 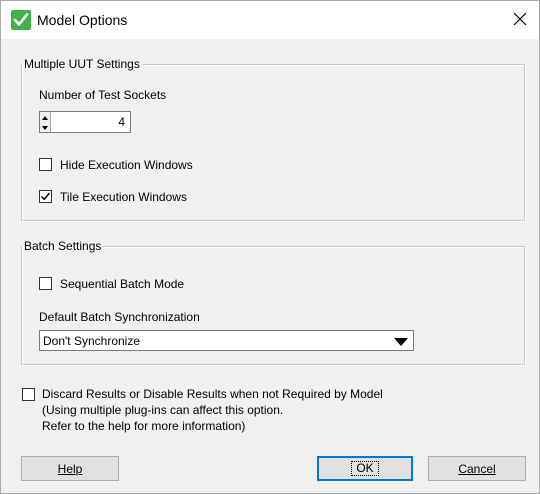 I want to click on sequential-batch-label: Sequential Batch Mode, so click(x=122, y=284).